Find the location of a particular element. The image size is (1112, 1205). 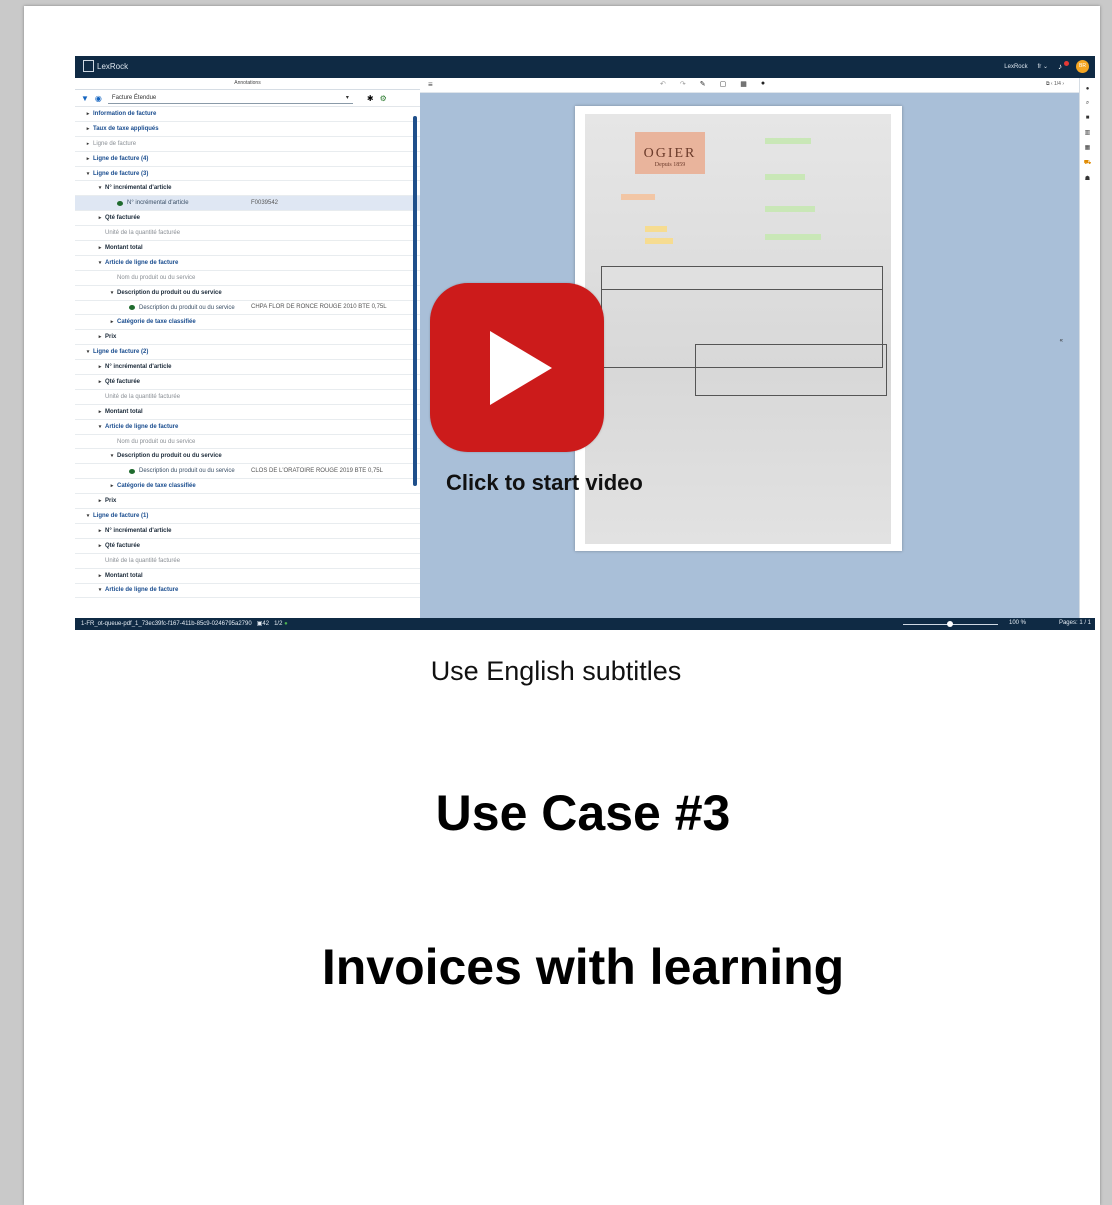

tree-item: ▸ Ligne de facture is located at coordinates (247, 144).